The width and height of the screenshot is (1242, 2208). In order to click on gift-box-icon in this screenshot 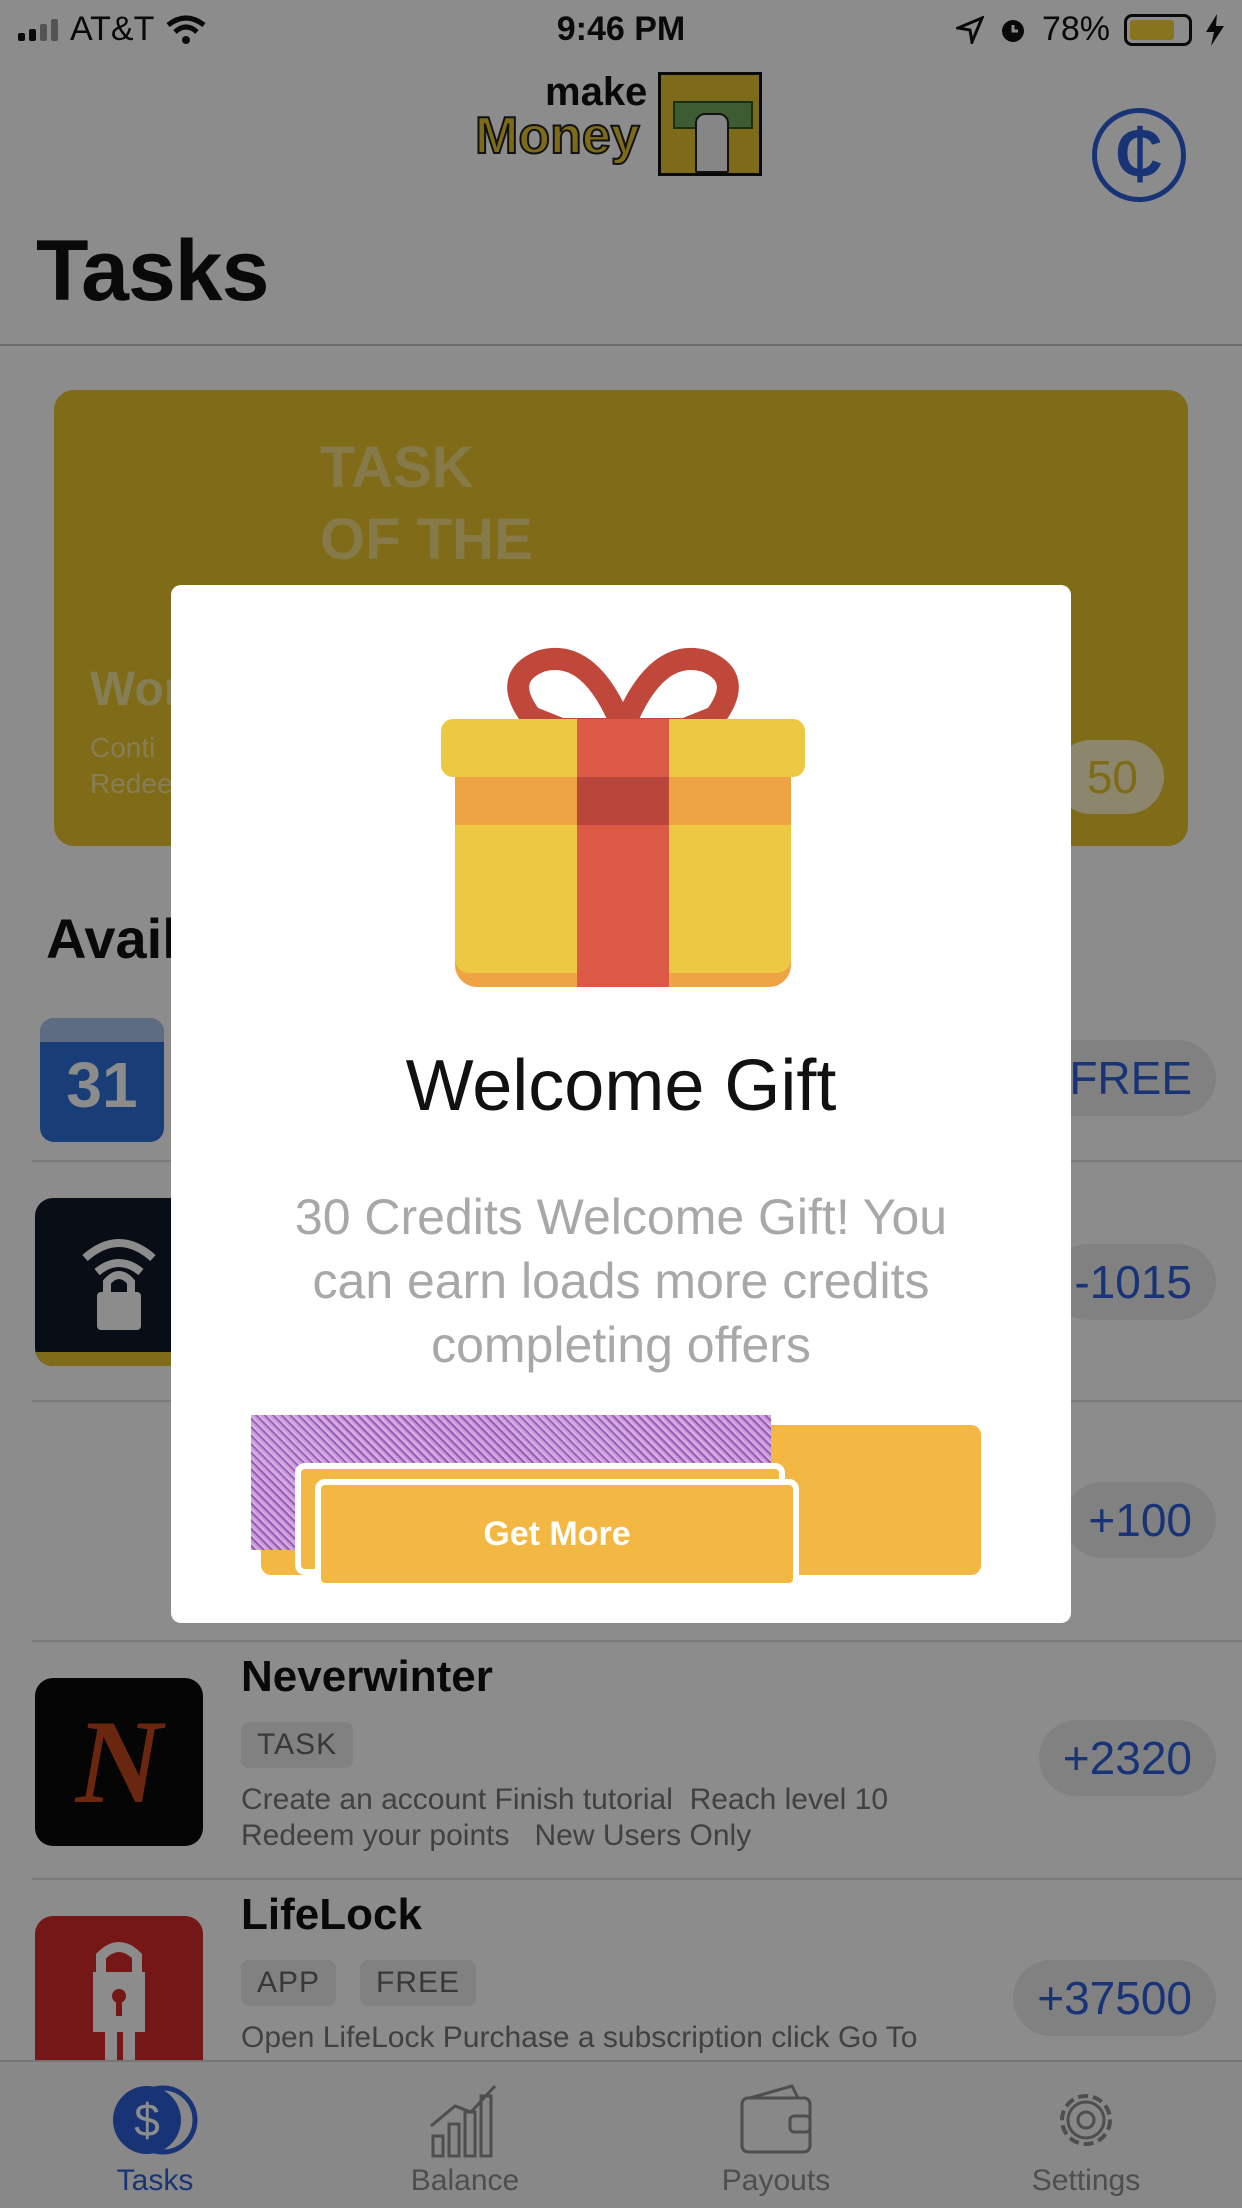, I will do `click(623, 817)`.